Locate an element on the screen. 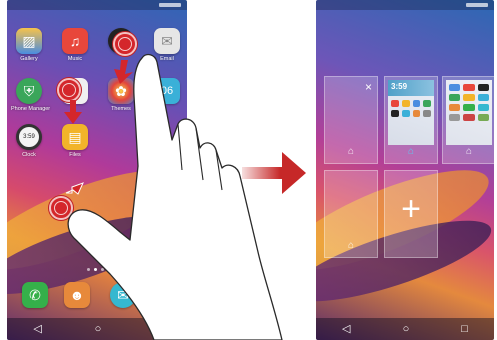  page-dot-active is located at coordinates (95, 269).